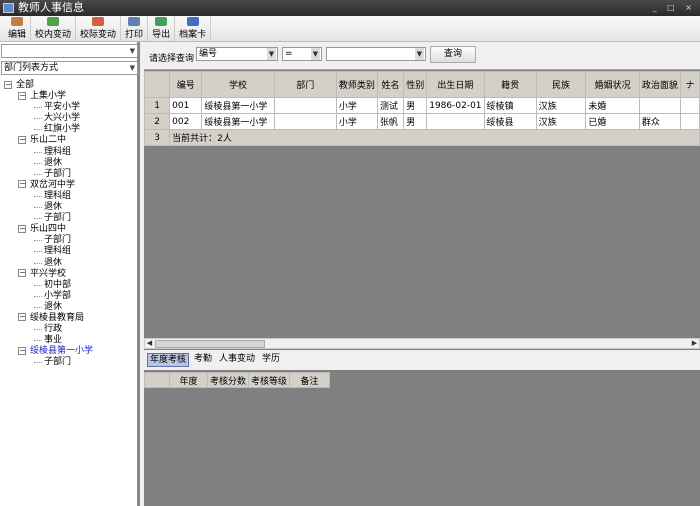 The width and height of the screenshot is (700, 506). What do you see at coordinates (48, 329) in the screenshot?
I see `tree-node-department: 行政` at bounding box center [48, 329].